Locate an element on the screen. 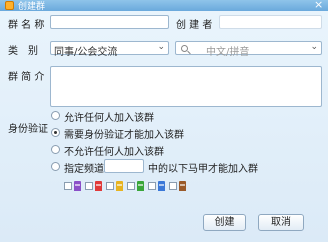  cancel-button: 取消 is located at coordinates (281, 222).